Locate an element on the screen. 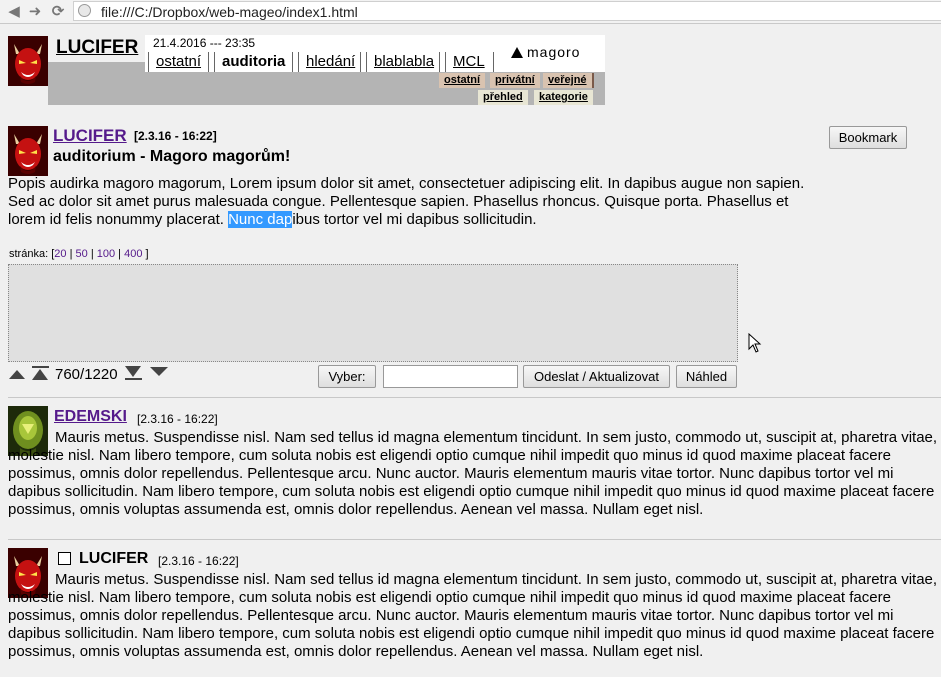 This screenshot has width=941, height=677. pager-label: stránka: is located at coordinates (29, 254).